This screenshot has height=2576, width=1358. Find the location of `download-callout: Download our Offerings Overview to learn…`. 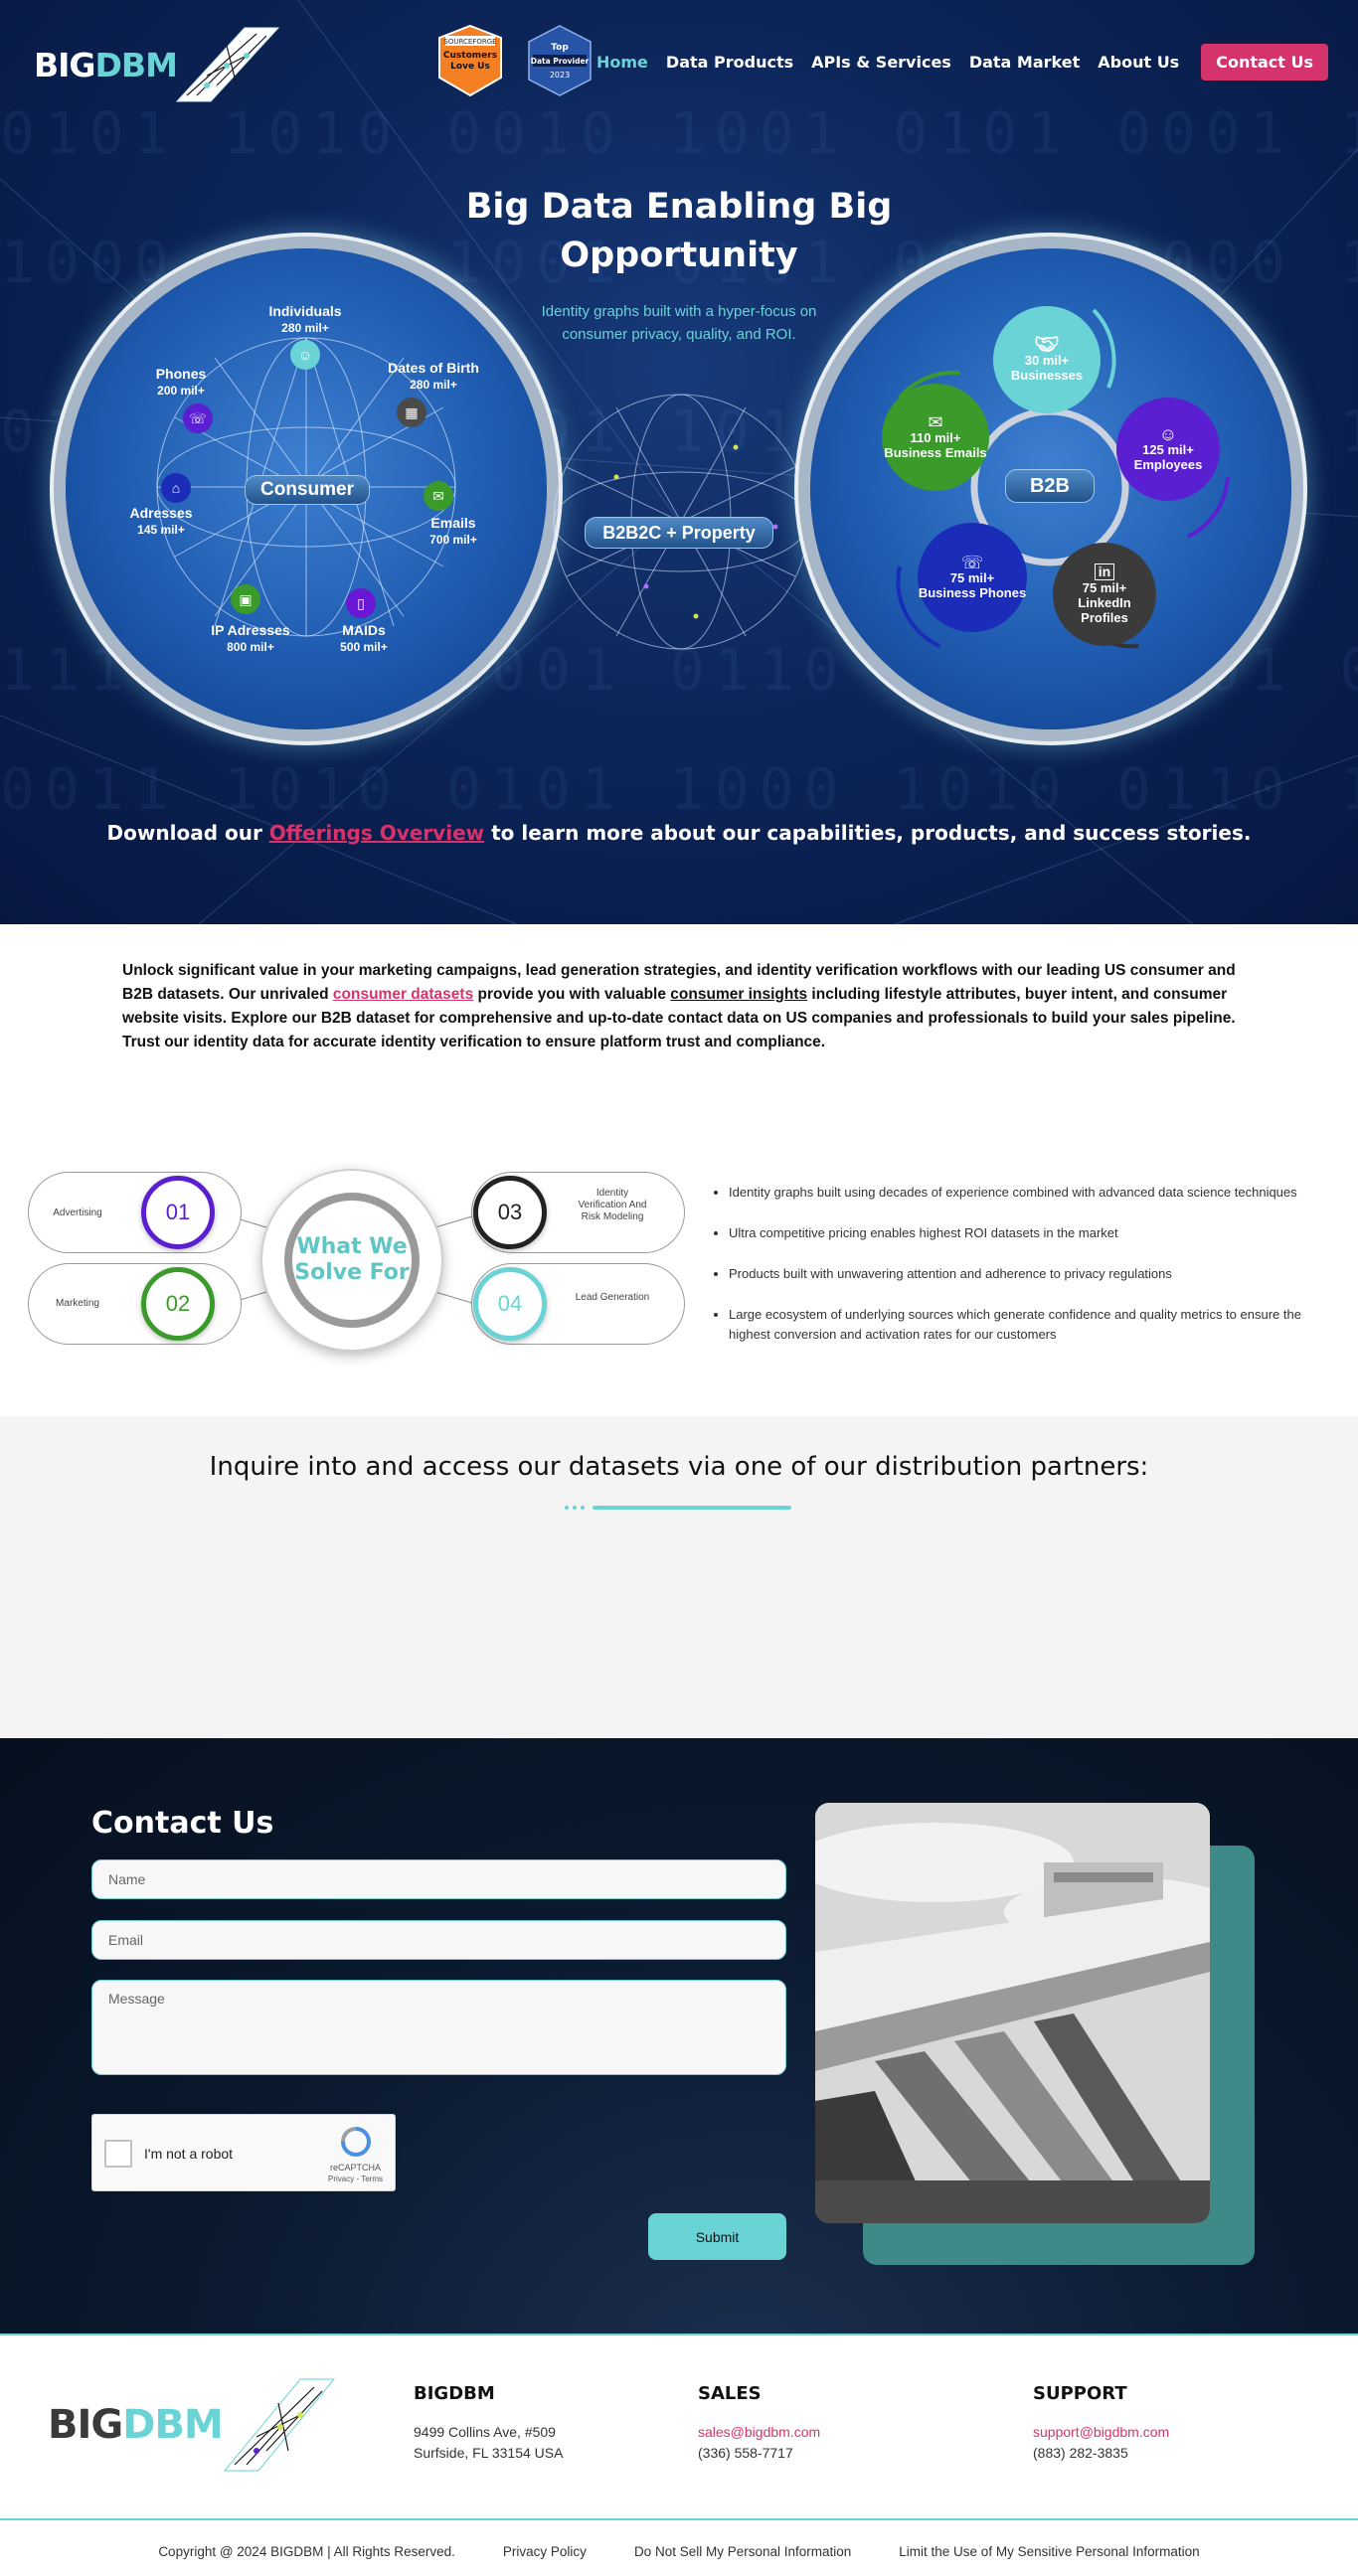

download-callout: Download our Offerings Overview to learn… is located at coordinates (679, 833).